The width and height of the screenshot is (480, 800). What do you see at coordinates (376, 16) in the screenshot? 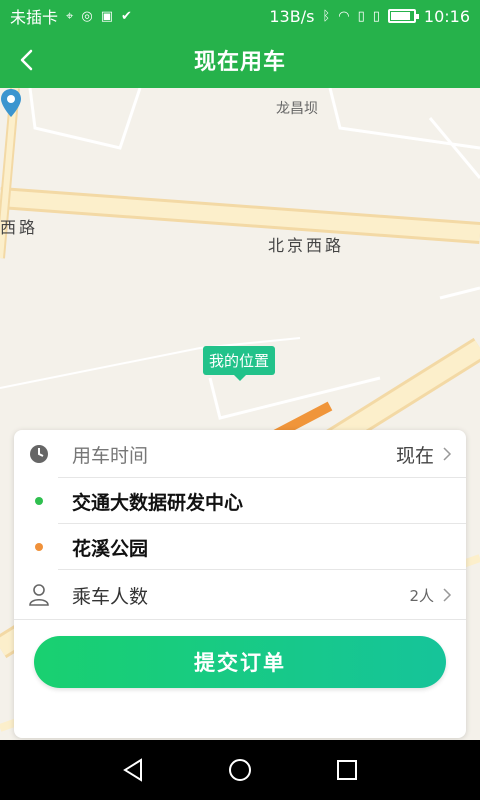
I see `sim2-icon: ▯` at bounding box center [376, 16].